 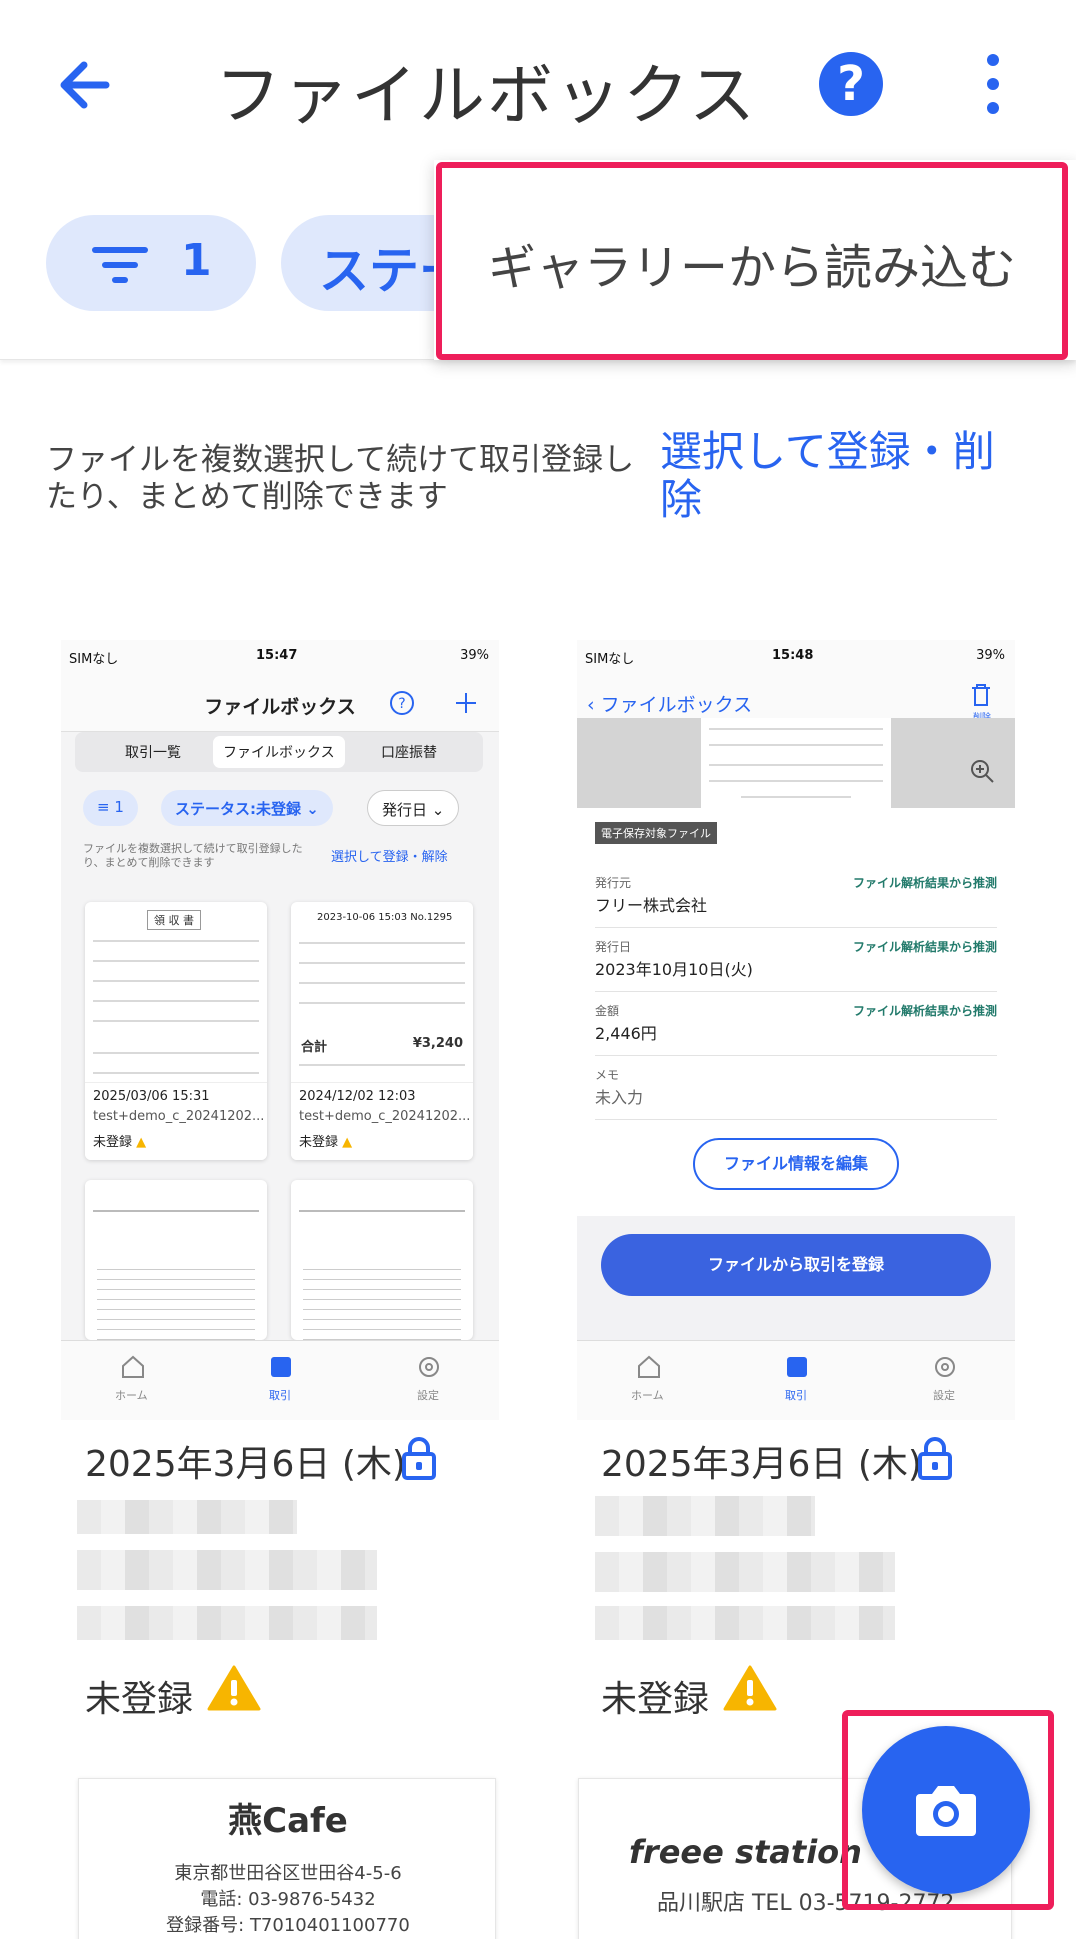 What do you see at coordinates (607, 1011) in the screenshot?
I see `detail-label: 金額` at bounding box center [607, 1011].